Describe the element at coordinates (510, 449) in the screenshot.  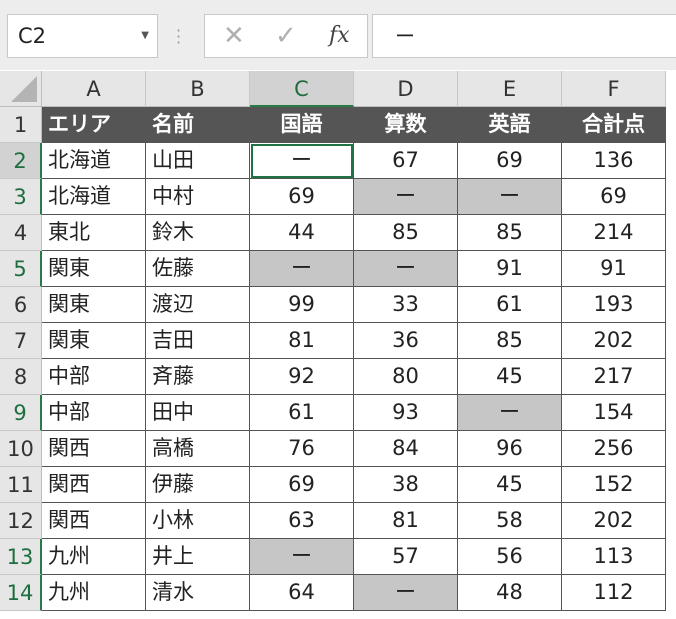
I see `table-cell: 96` at that location.